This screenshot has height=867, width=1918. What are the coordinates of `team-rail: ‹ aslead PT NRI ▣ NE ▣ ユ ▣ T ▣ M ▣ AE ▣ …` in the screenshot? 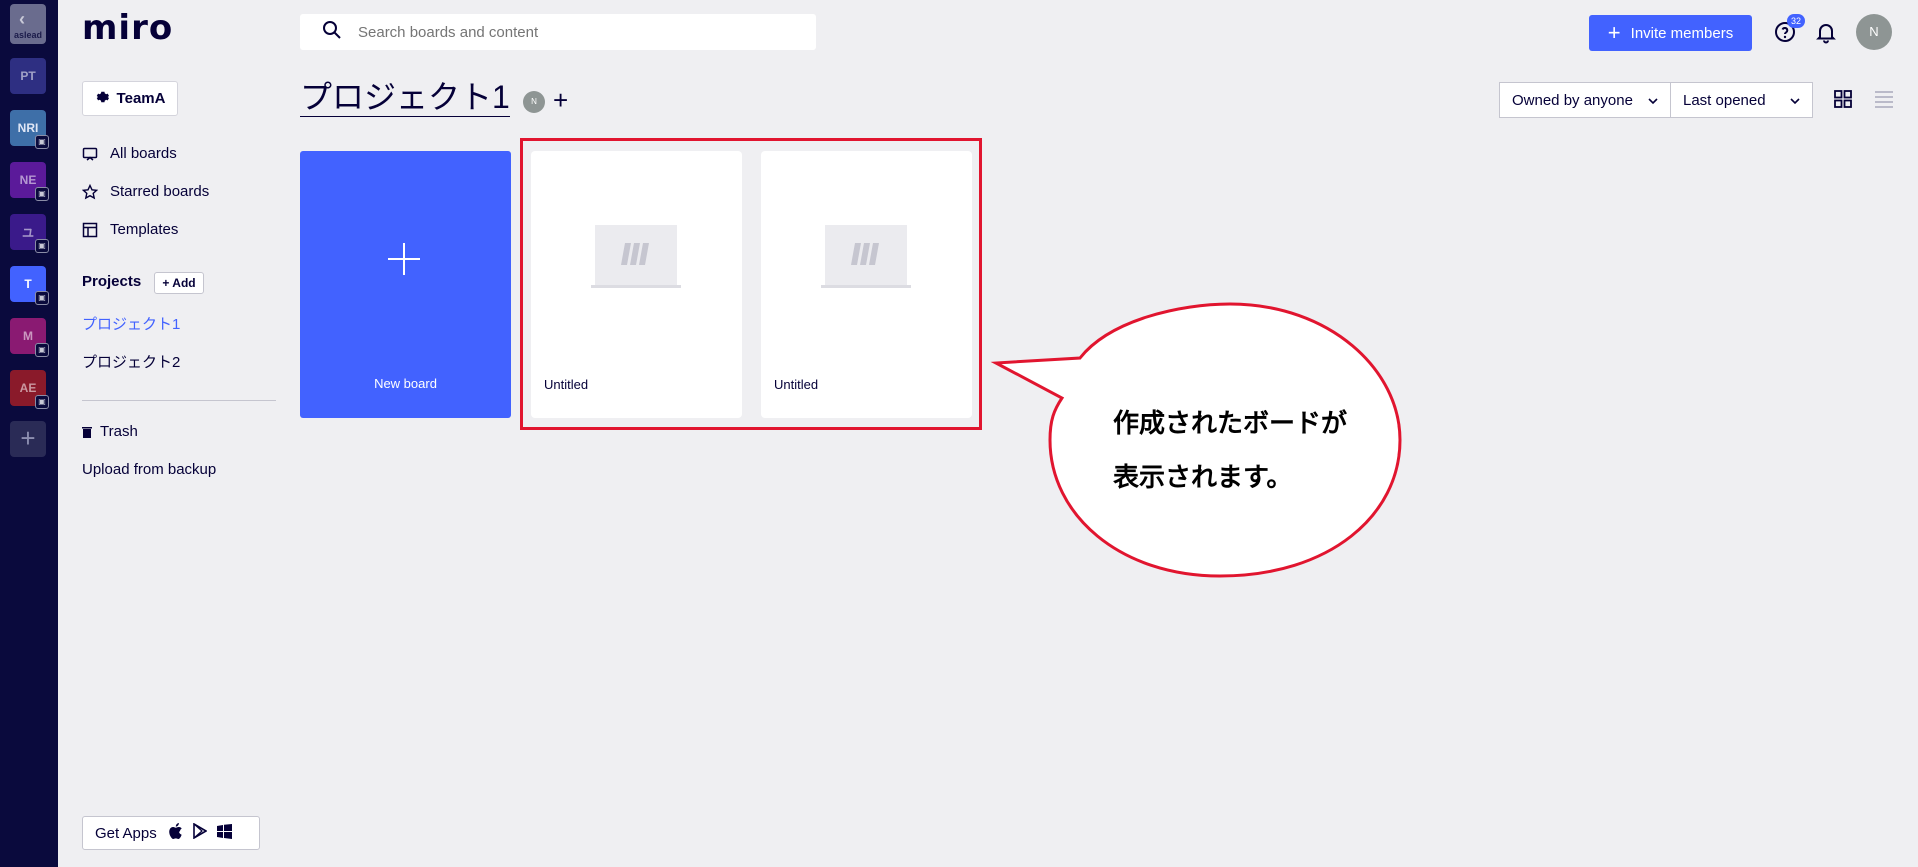 It's located at (29, 433).